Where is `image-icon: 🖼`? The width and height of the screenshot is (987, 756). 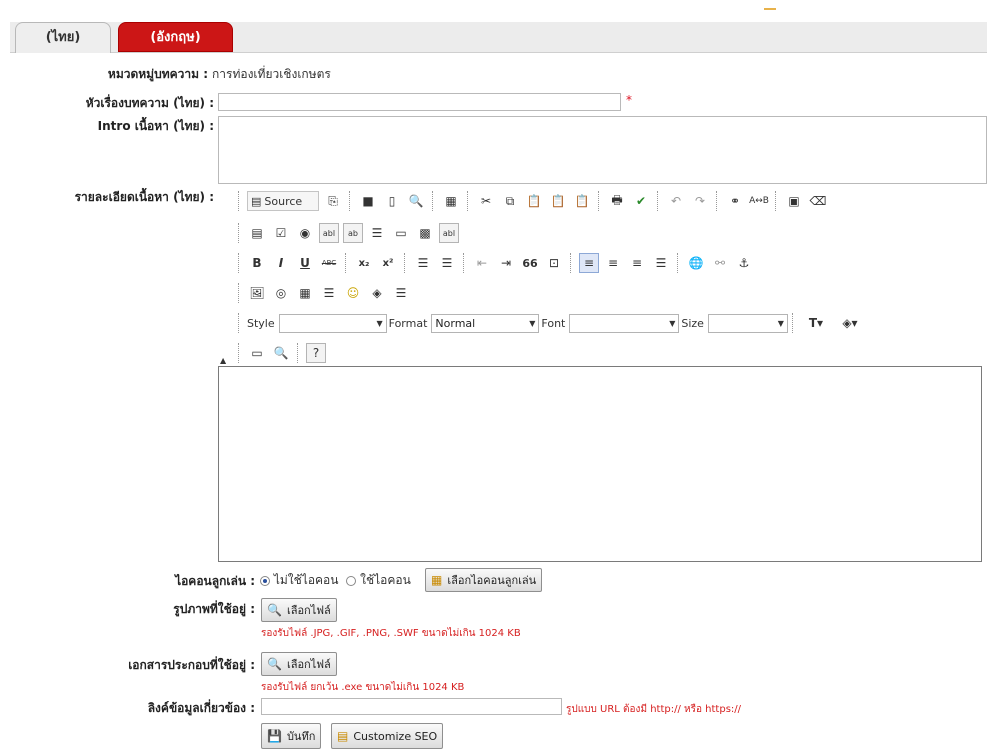 image-icon: 🖼 is located at coordinates (257, 293).